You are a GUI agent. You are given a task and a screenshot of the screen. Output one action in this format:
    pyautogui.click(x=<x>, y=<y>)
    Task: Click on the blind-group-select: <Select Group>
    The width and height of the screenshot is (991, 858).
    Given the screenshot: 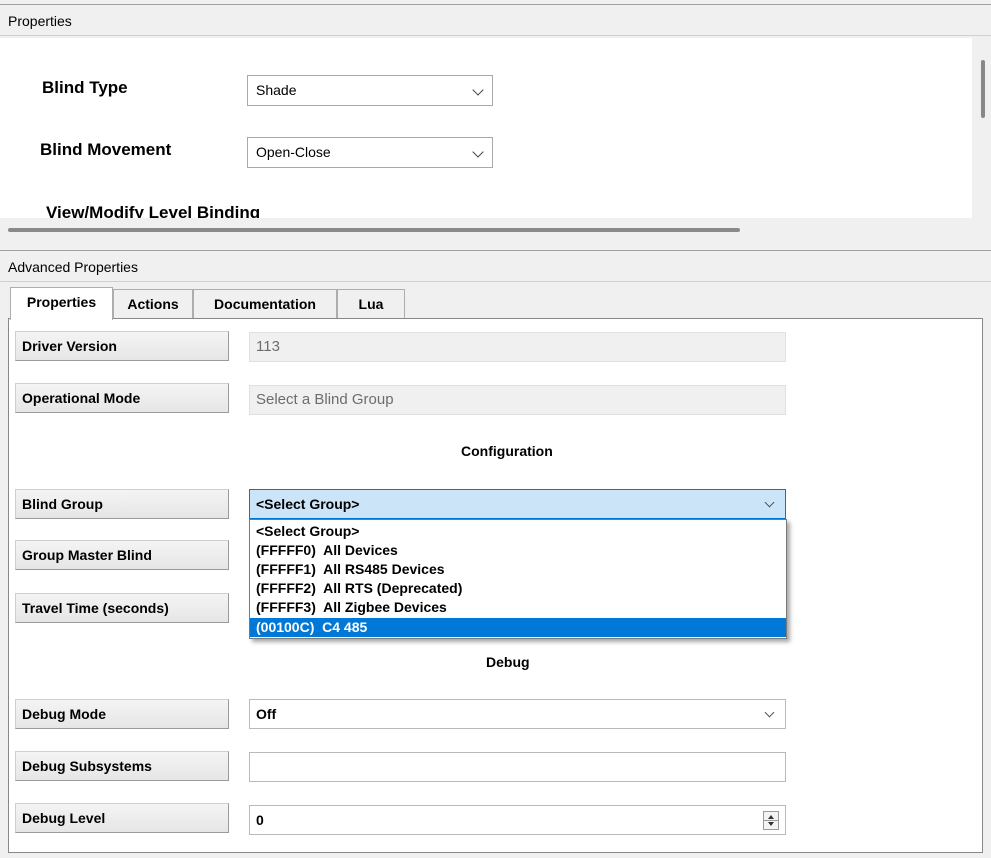 What is the action you would take?
    pyautogui.click(x=517, y=504)
    